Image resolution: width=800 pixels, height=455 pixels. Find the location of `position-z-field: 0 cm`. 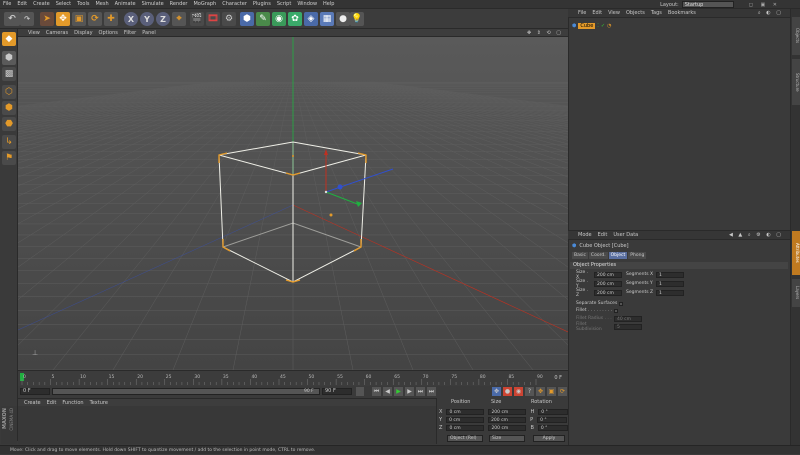

position-z-field: 0 cm is located at coordinates (465, 427).